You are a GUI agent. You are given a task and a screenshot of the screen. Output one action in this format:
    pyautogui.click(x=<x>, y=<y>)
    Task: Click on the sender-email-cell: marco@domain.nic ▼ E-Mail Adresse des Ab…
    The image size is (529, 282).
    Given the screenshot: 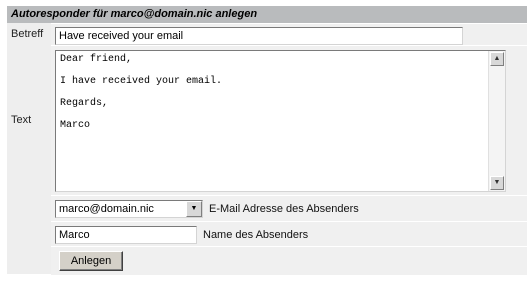 What is the action you would take?
    pyautogui.click(x=289, y=208)
    